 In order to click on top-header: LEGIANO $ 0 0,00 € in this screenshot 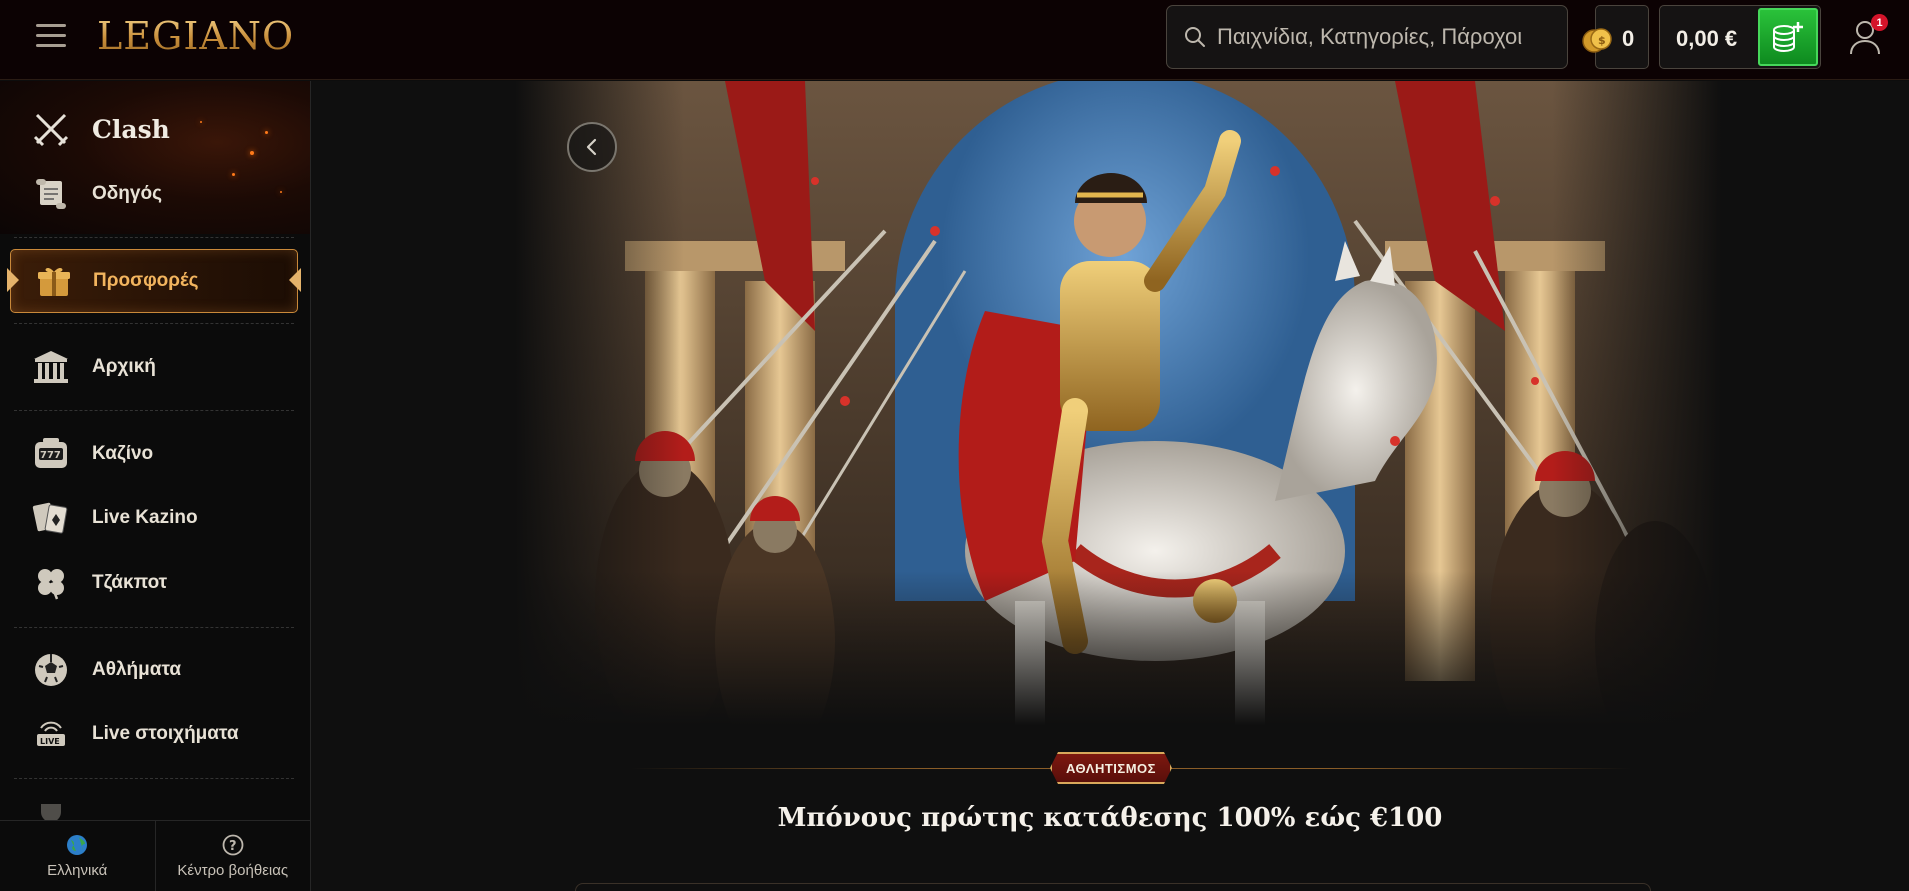, I will do `click(954, 40)`.